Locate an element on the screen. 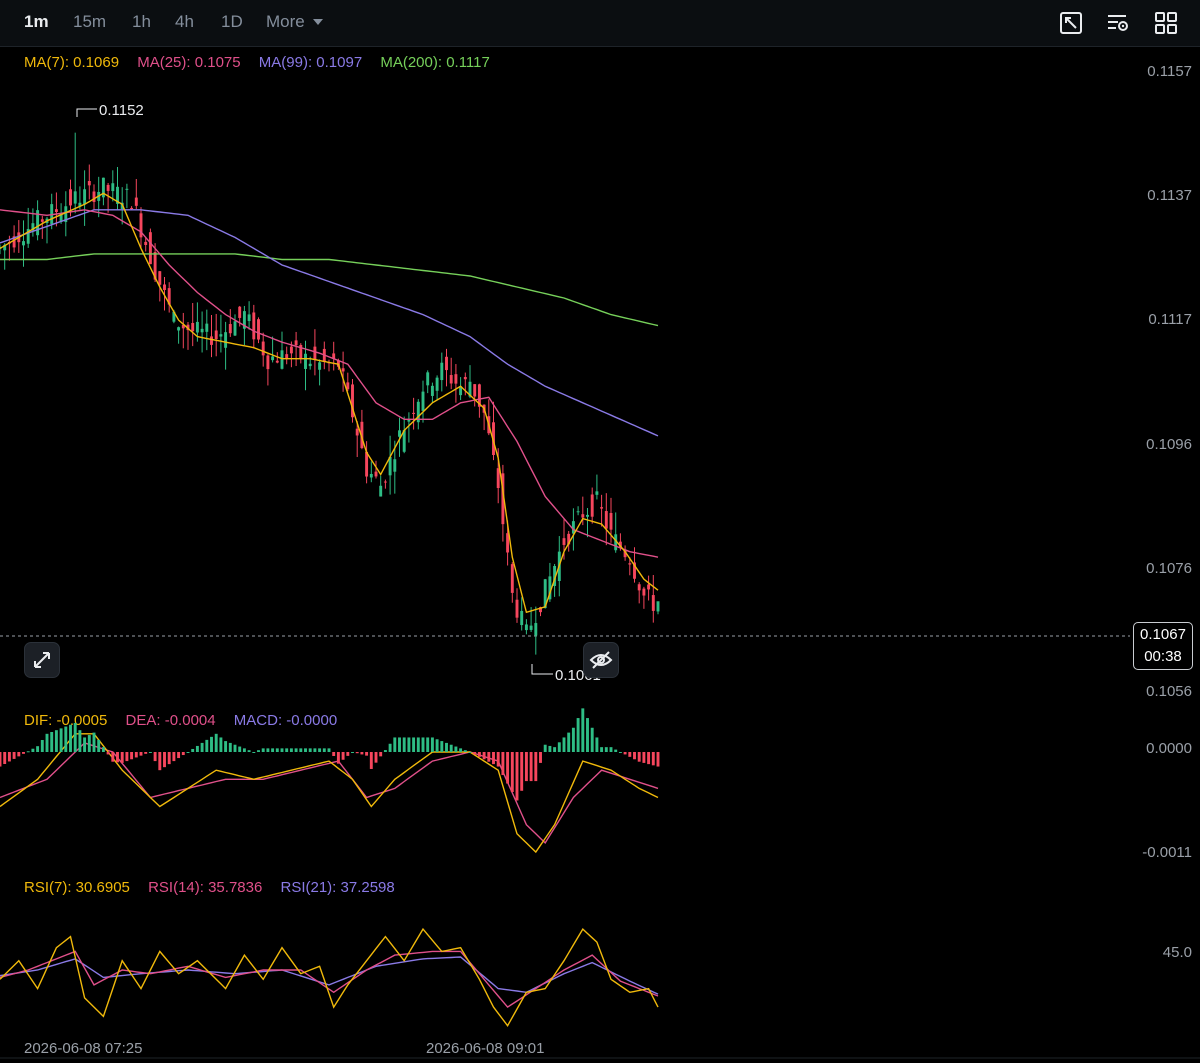 The width and height of the screenshot is (1200, 1063). ma99-line is located at coordinates (329, 323).